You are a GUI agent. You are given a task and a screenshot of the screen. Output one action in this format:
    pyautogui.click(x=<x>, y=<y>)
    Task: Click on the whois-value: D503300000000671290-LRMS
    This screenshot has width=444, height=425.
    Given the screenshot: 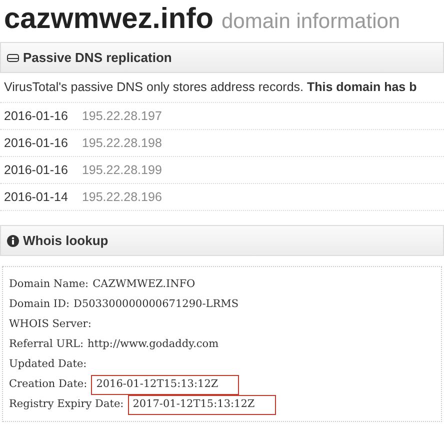 What is the action you would take?
    pyautogui.click(x=156, y=304)
    